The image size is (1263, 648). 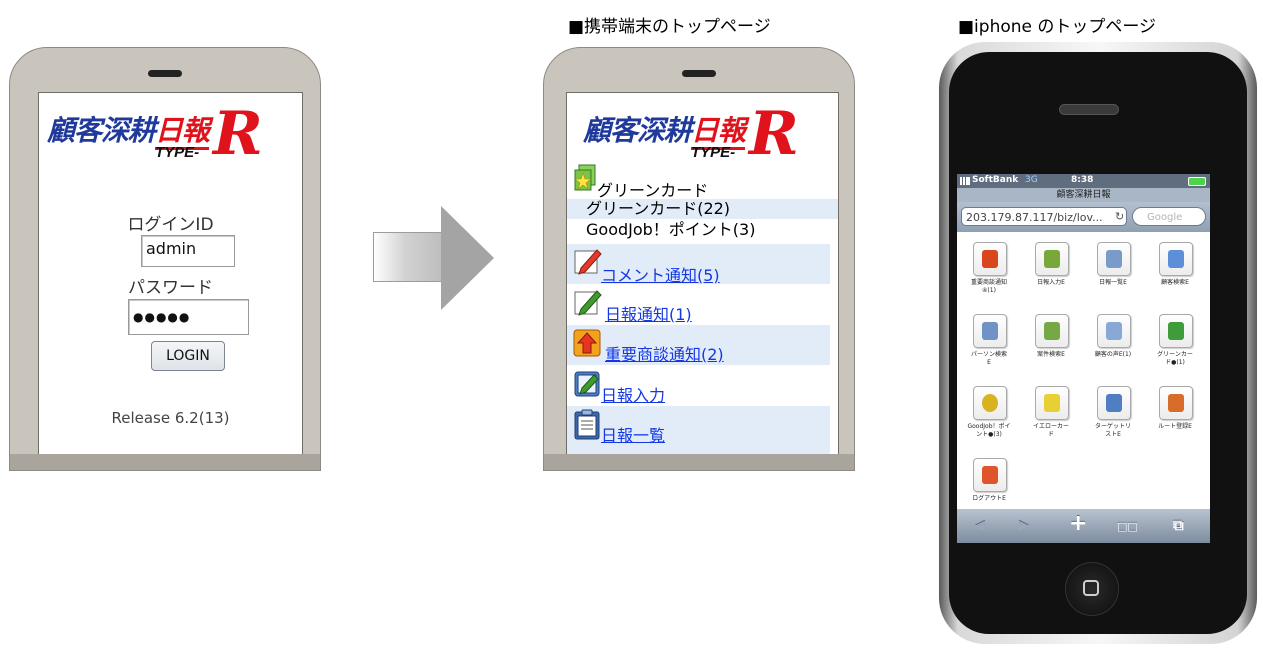 What do you see at coordinates (698, 386) in the screenshot?
I see `menu-item-daily-report-input: 日報入力` at bounding box center [698, 386].